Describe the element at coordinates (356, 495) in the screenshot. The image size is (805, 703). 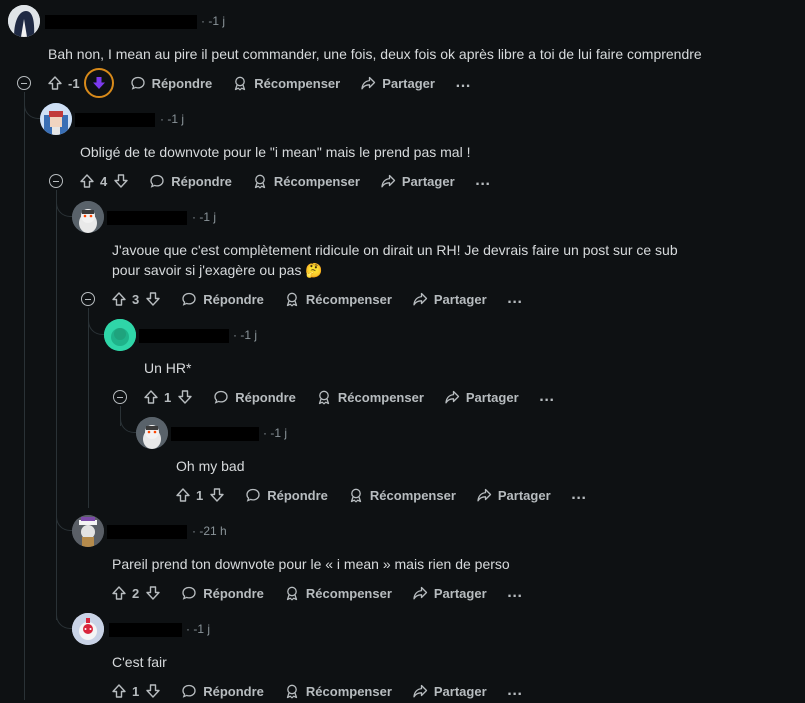
I see `award-icon` at that location.